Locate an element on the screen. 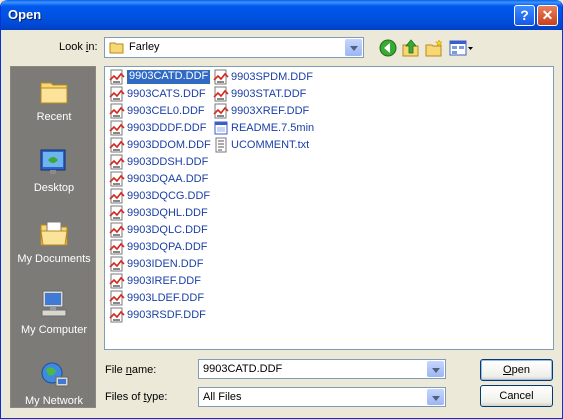  place-my-computer: My Computer is located at coordinates (53, 318).